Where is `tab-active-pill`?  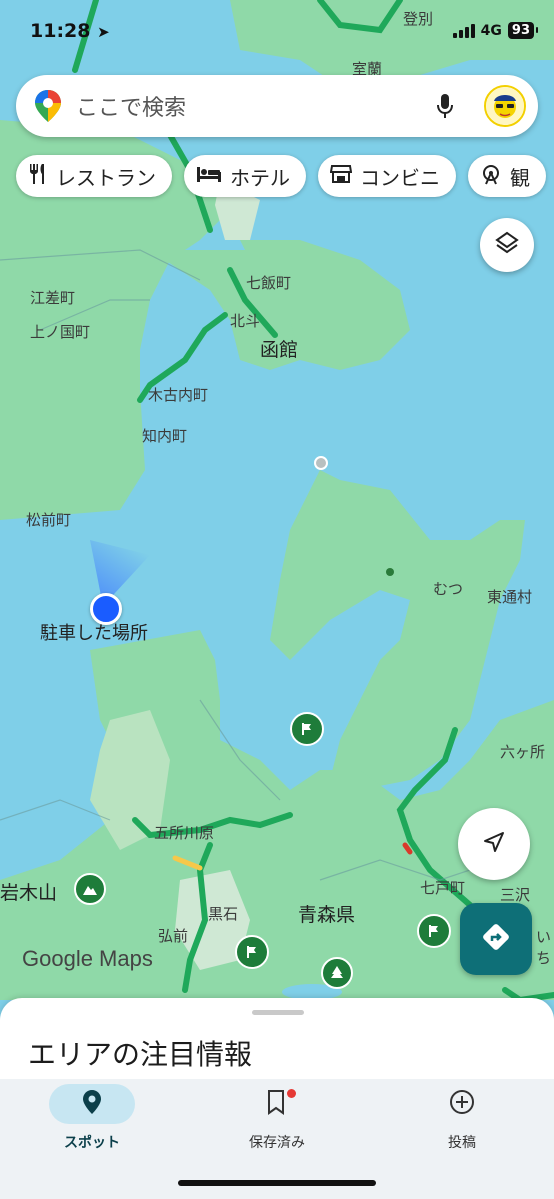 tab-active-pill is located at coordinates (92, 1104).